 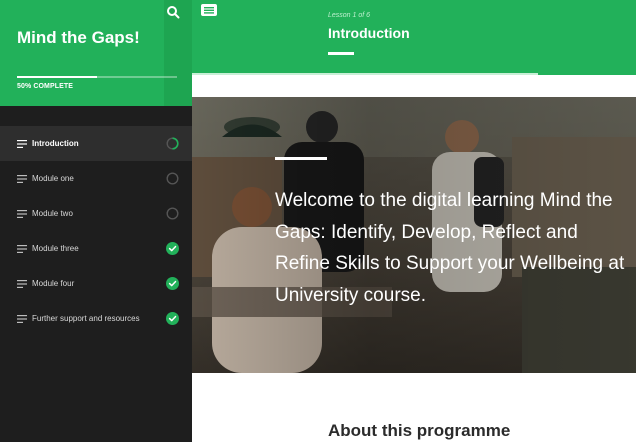 I want to click on sidebar-item-label: Module one, so click(x=53, y=178).